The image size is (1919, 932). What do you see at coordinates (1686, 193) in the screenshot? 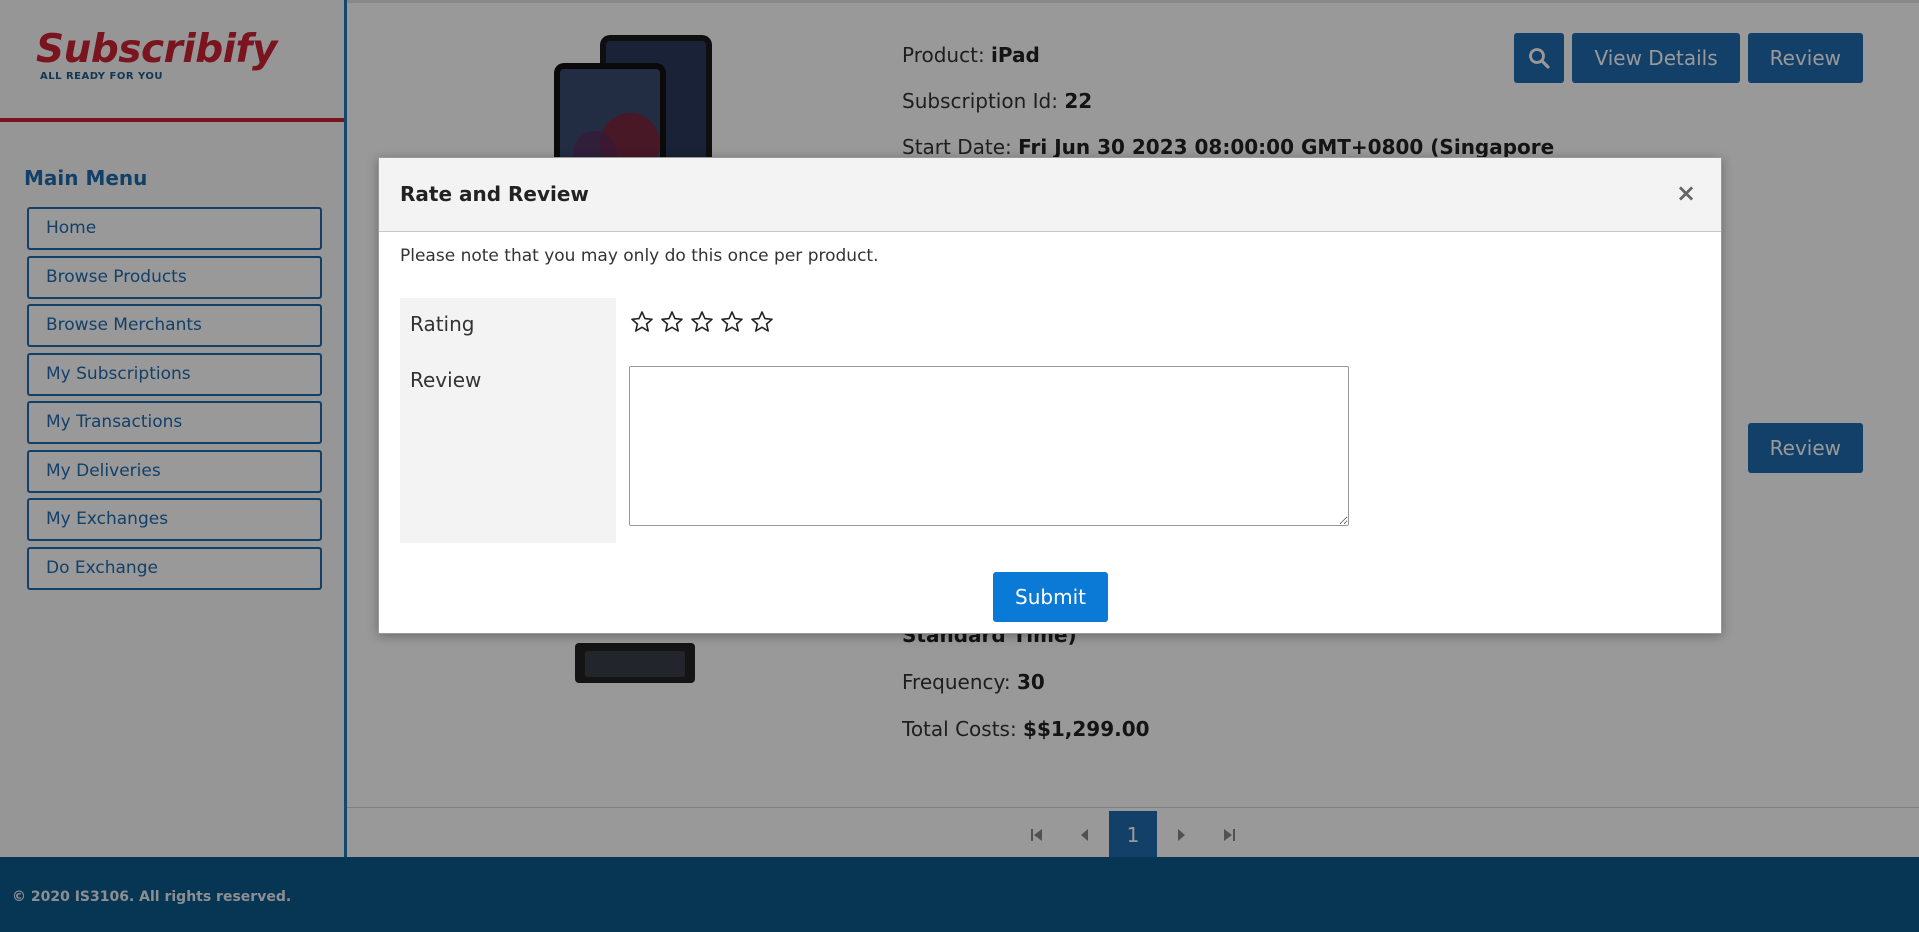
I see `close-button: ×` at bounding box center [1686, 193].